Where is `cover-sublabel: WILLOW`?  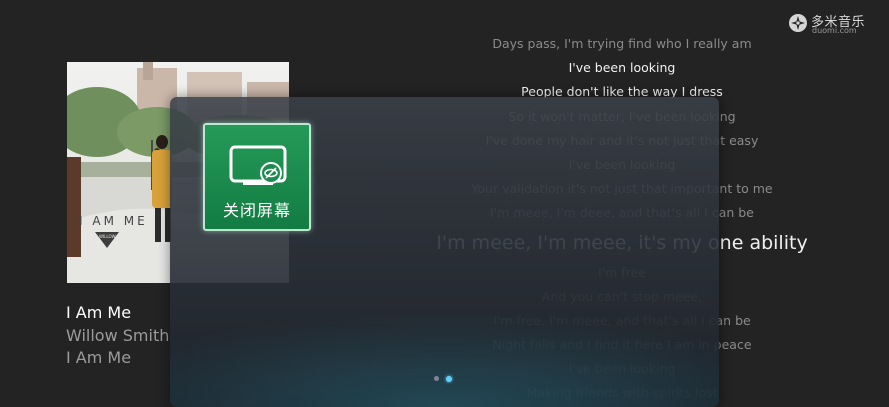
cover-sublabel: WILLOW is located at coordinates (107, 236).